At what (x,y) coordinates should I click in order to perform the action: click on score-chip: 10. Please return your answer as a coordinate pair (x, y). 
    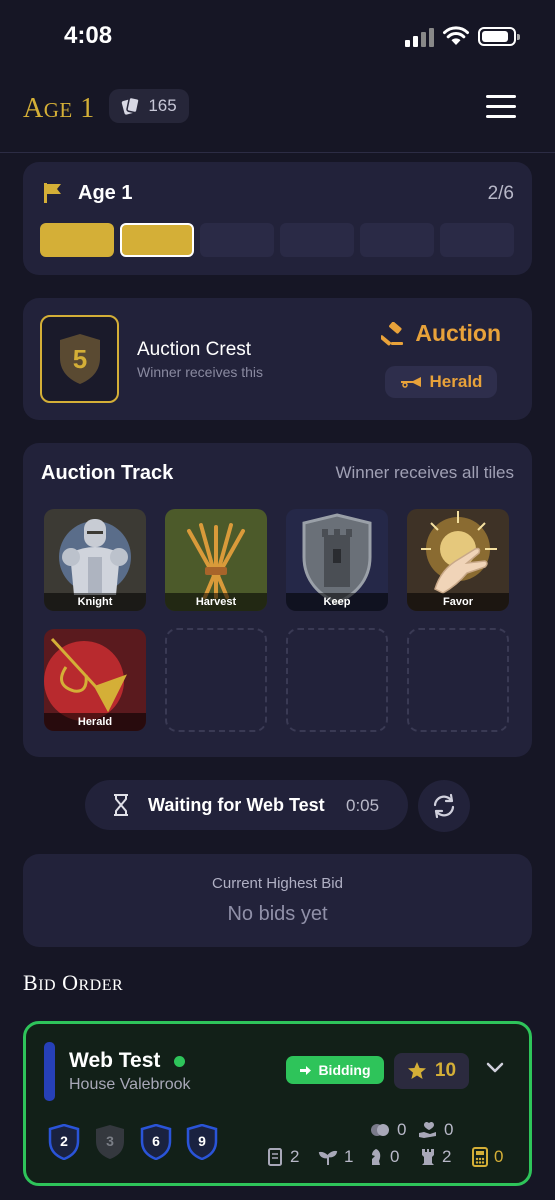
    Looking at the image, I should click on (431, 1071).